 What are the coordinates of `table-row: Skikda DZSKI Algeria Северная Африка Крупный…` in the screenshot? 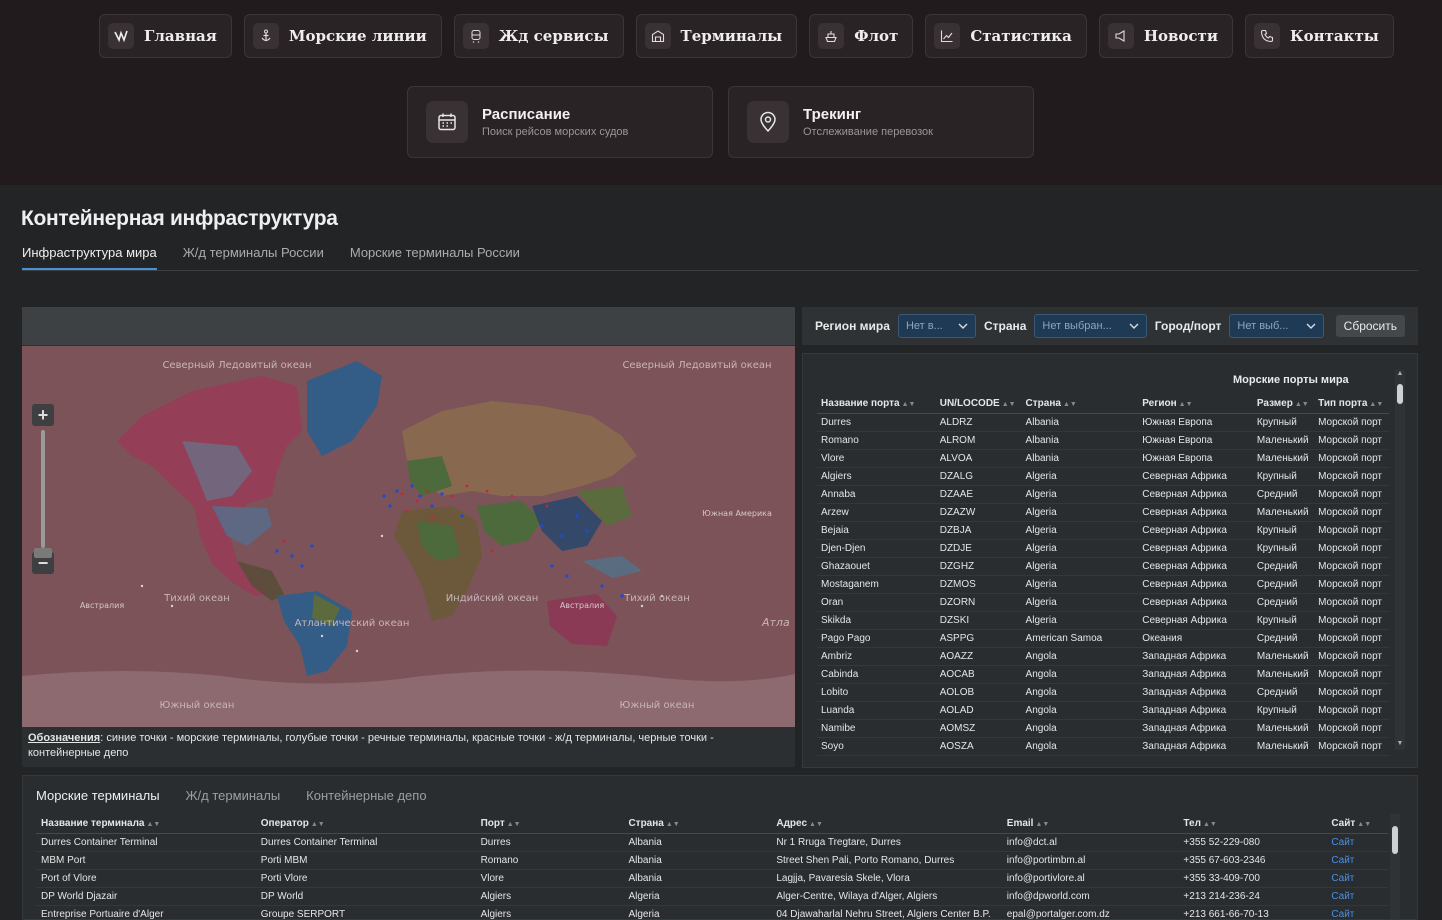 It's located at (1103, 620).